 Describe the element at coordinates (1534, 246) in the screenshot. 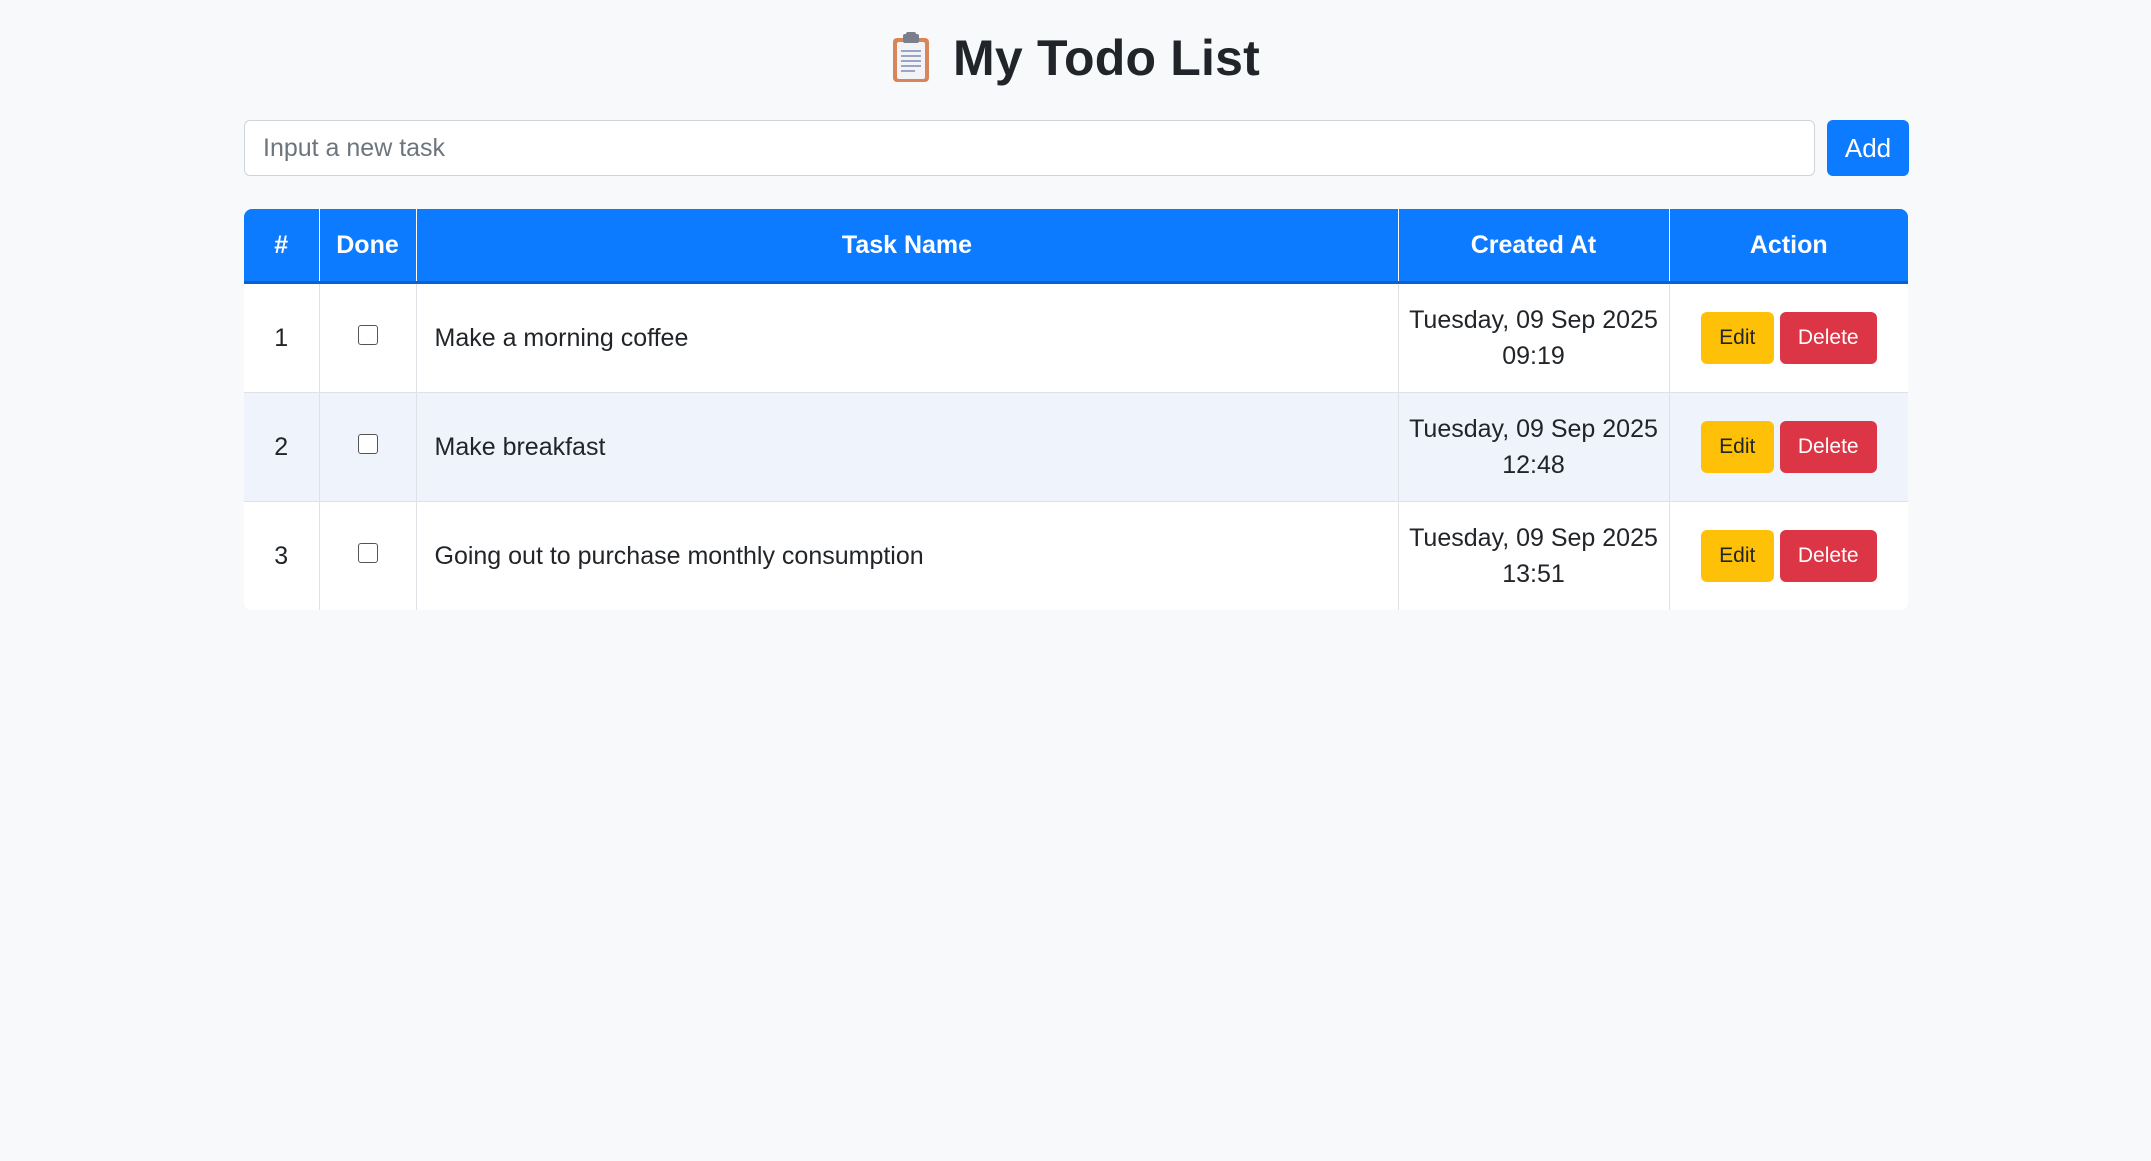

I see `column-header-created-at: Created At` at that location.